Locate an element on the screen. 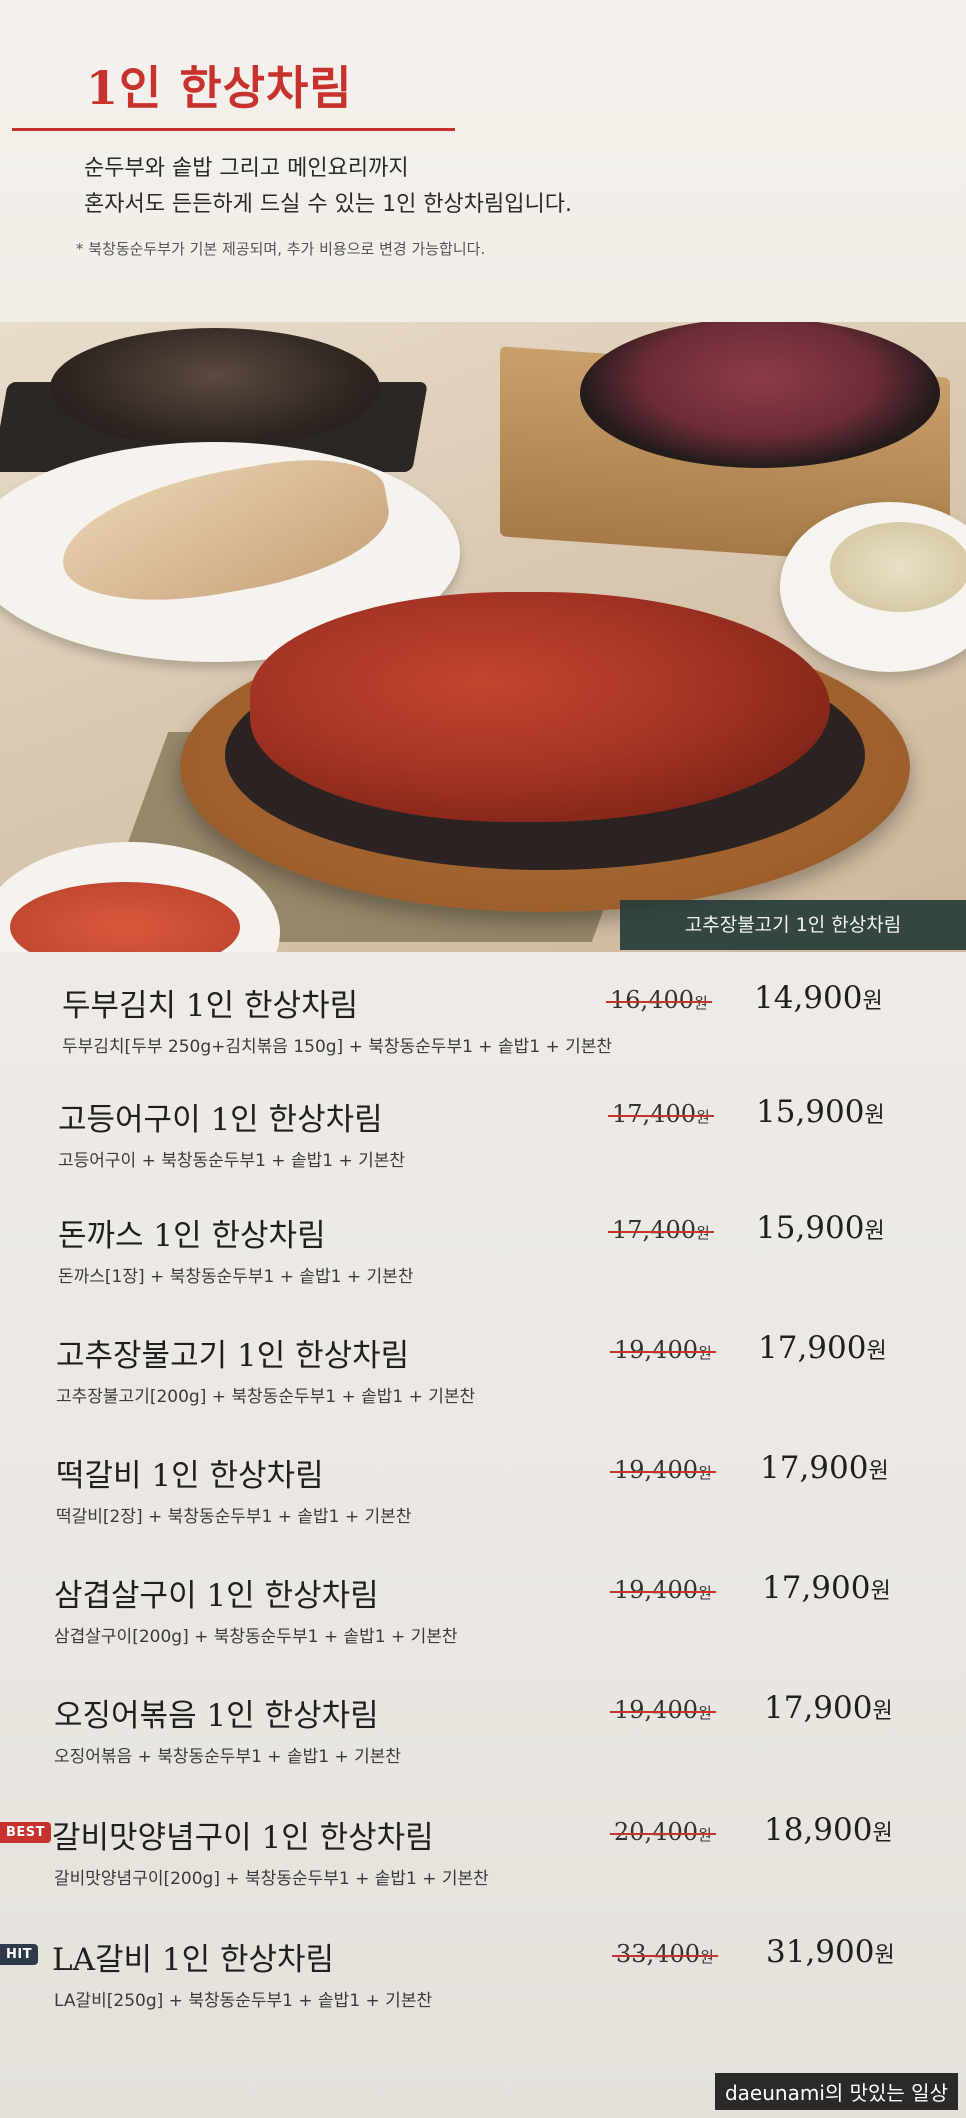  old-price: 20,400원 is located at coordinates (663, 1832).